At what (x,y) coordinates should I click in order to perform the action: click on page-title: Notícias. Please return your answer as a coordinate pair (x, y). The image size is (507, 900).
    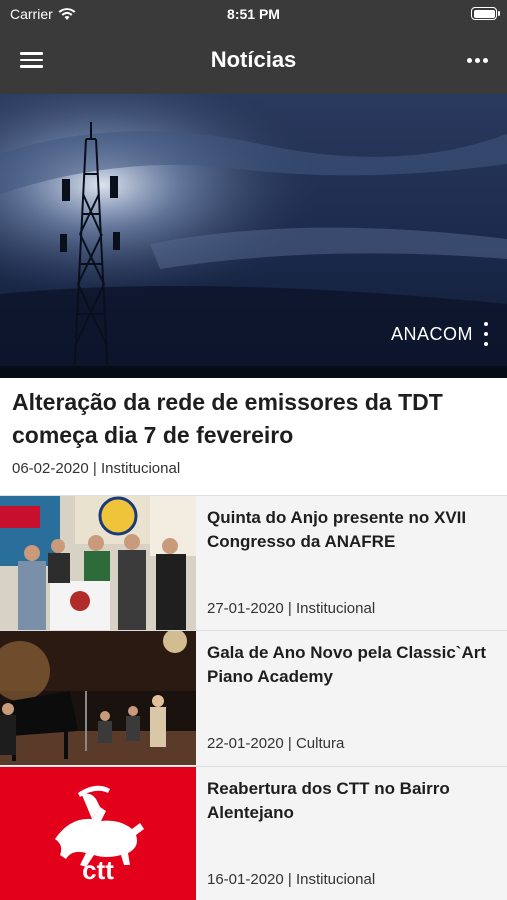
    Looking at the image, I should click on (253, 59).